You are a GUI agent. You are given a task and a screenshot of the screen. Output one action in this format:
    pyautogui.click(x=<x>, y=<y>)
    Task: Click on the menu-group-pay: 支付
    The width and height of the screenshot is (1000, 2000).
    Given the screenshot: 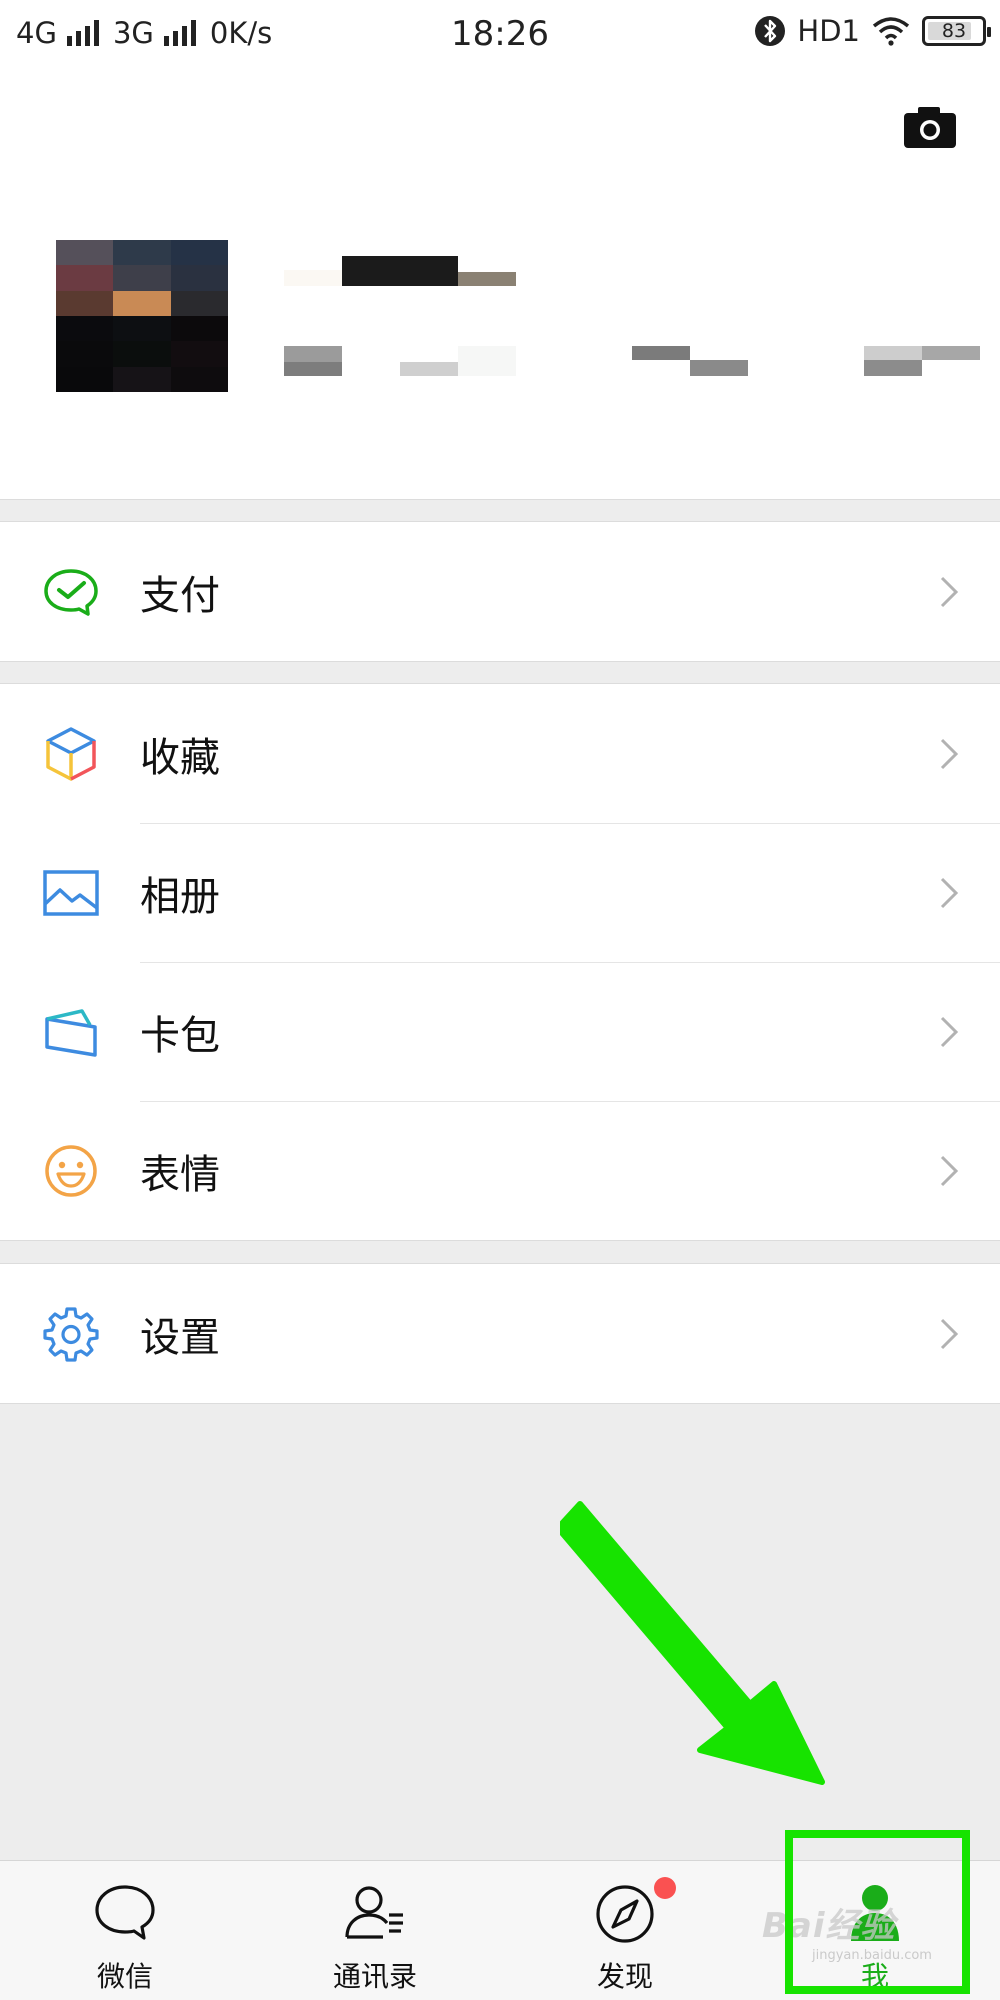 What is the action you would take?
    pyautogui.click(x=500, y=591)
    